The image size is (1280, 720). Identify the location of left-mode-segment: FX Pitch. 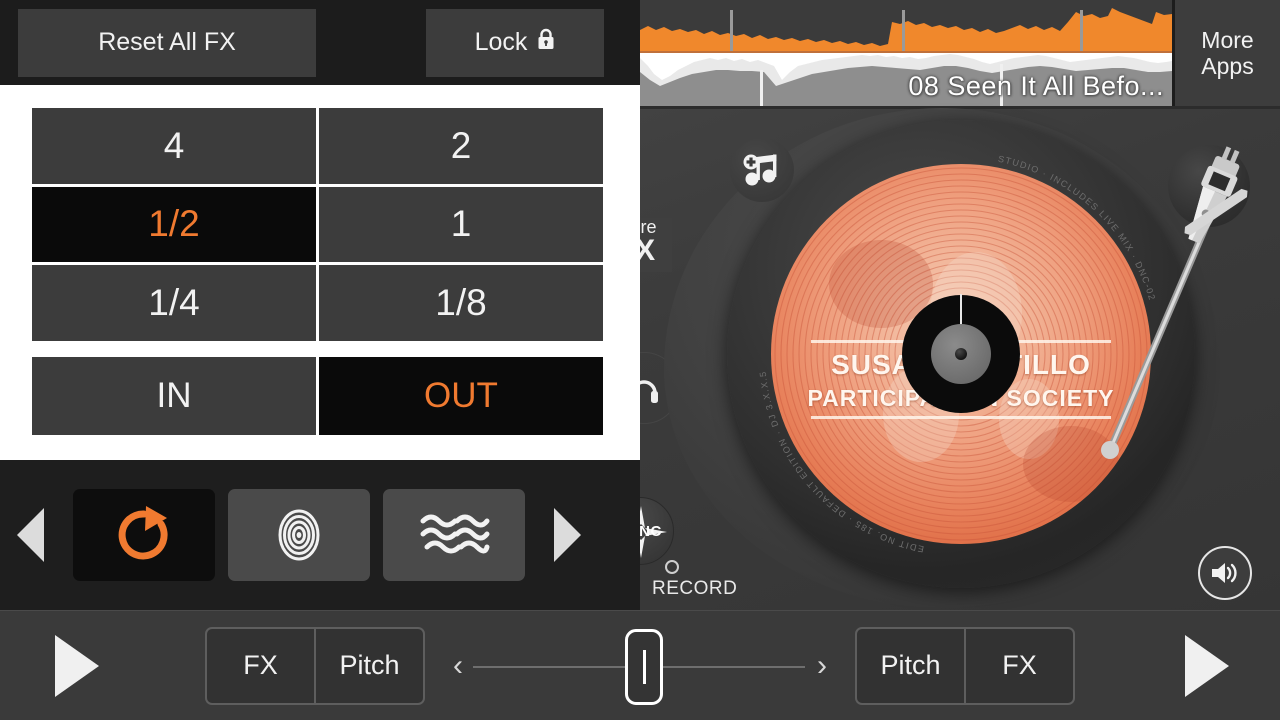
(315, 665).